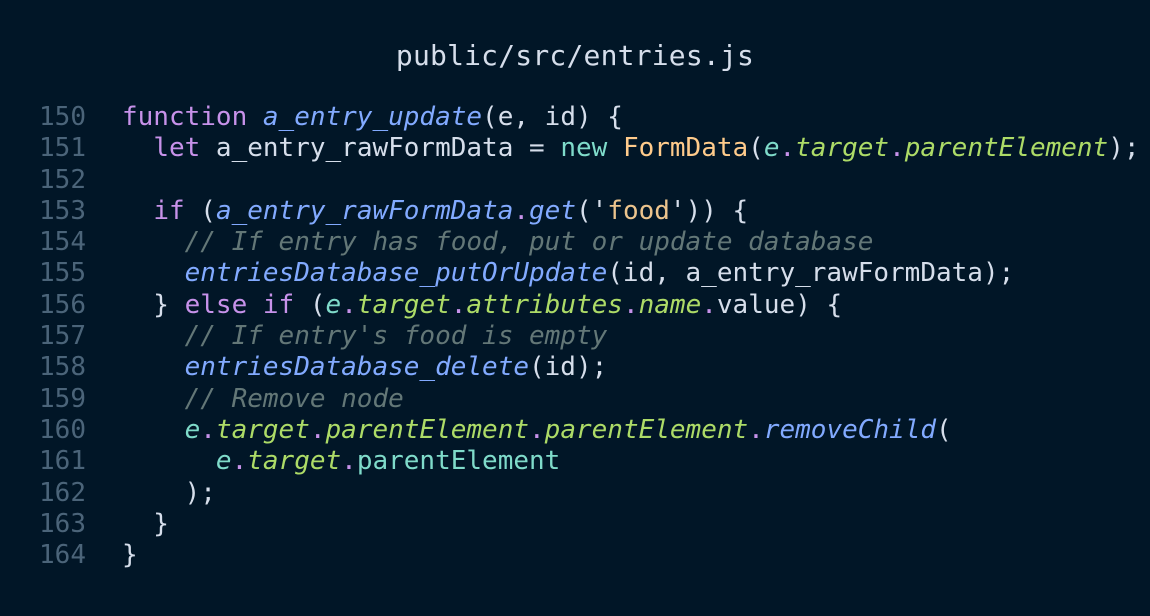 The width and height of the screenshot is (1150, 616). What do you see at coordinates (396, 336) in the screenshot?
I see `code-token: // If entry's food is empty` at bounding box center [396, 336].